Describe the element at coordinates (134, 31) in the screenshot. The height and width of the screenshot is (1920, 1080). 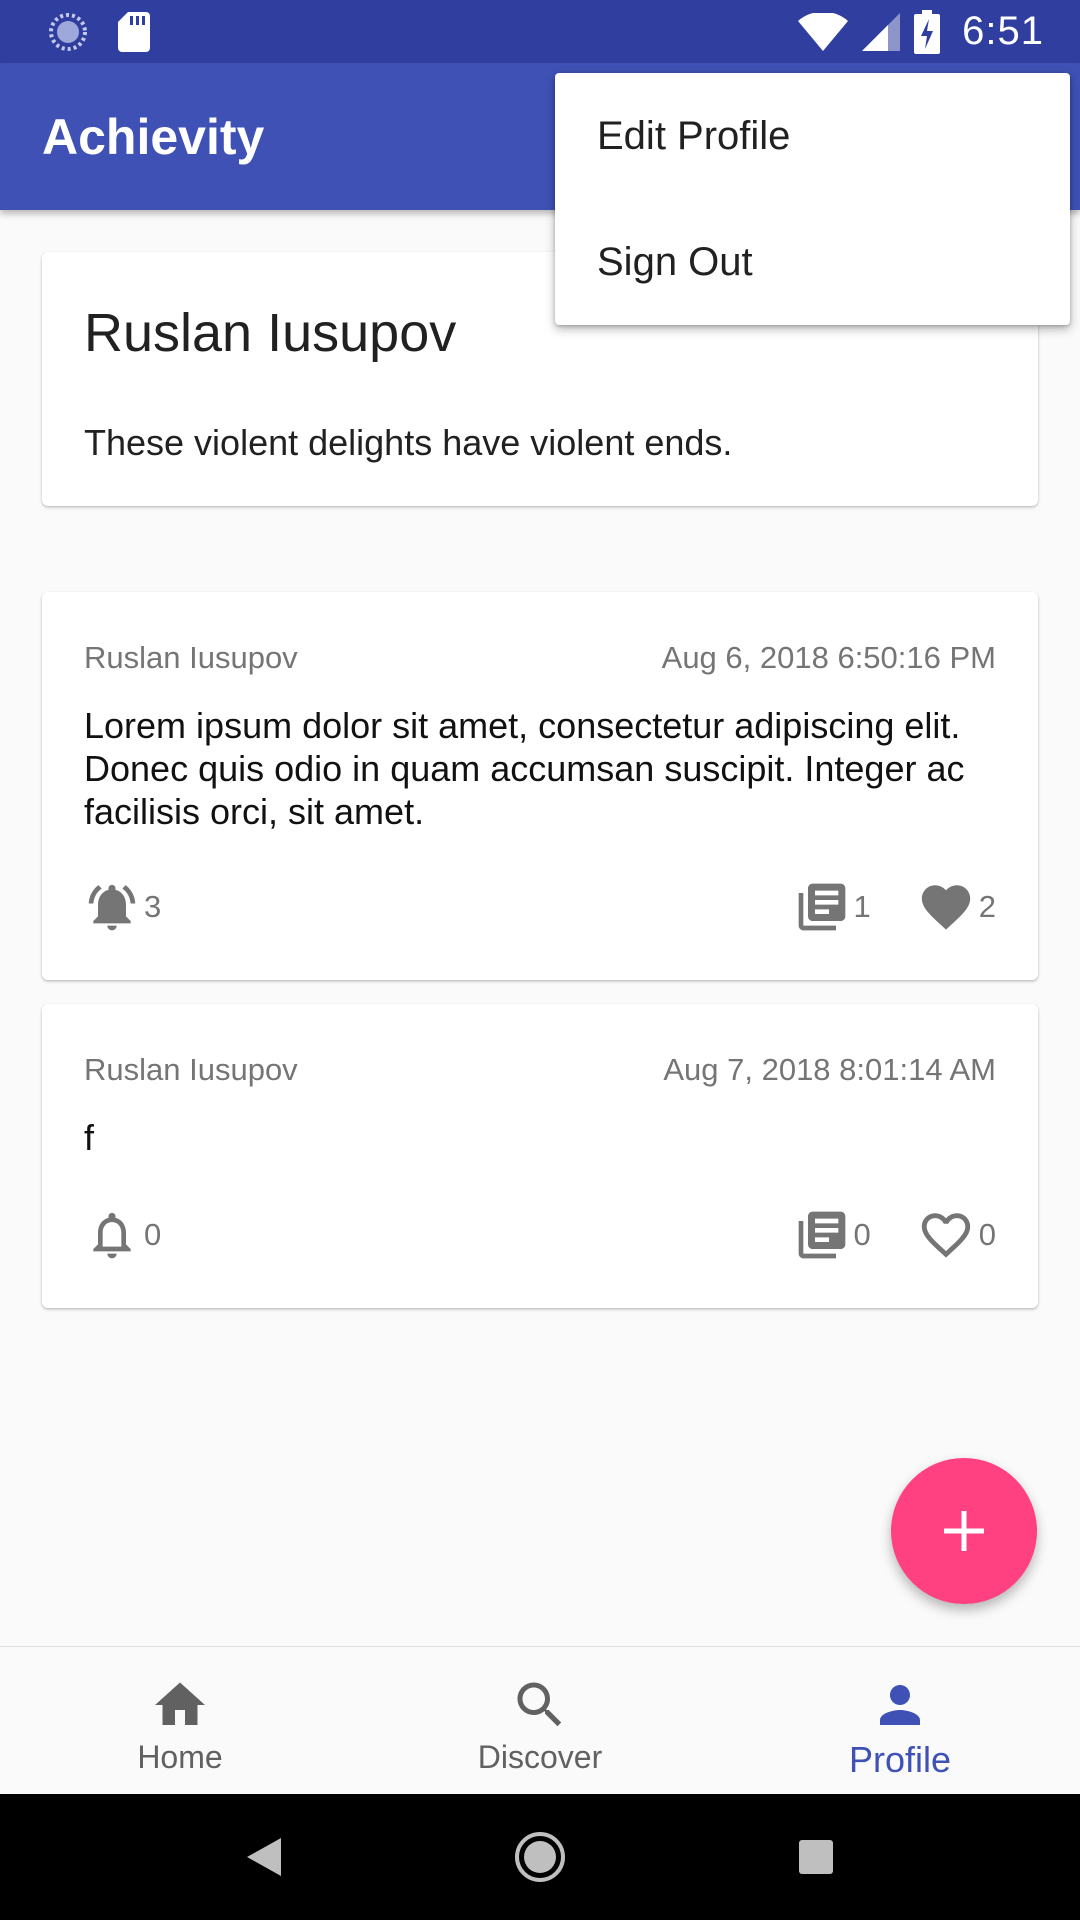
I see `sd-card-icon` at that location.